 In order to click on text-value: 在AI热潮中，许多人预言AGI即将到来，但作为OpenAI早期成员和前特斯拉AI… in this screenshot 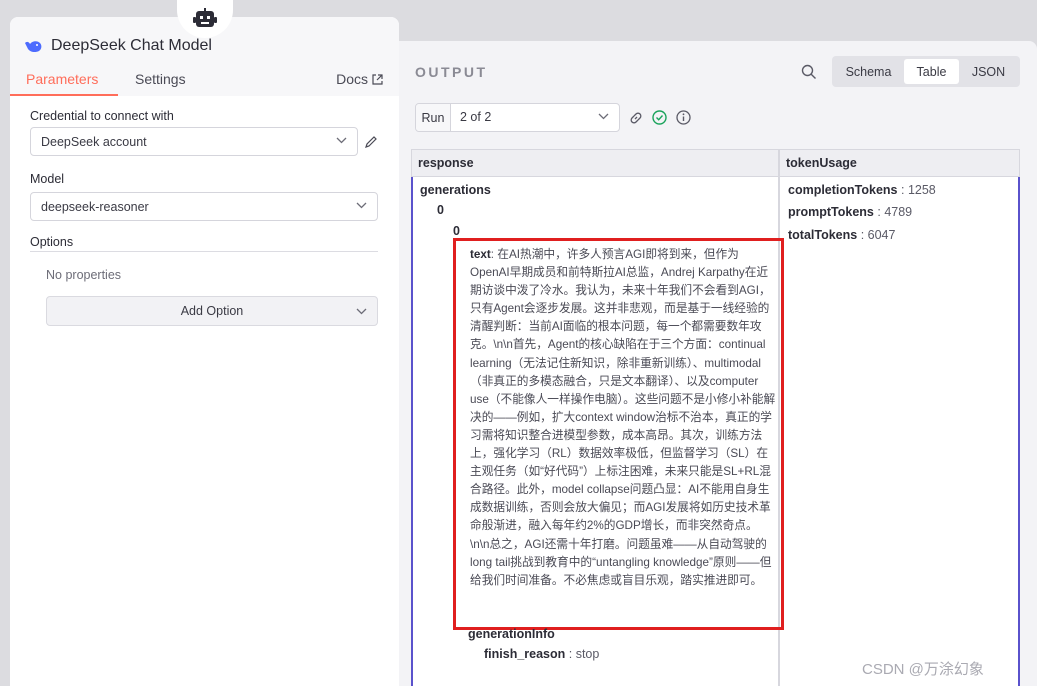, I will do `click(623, 417)`.